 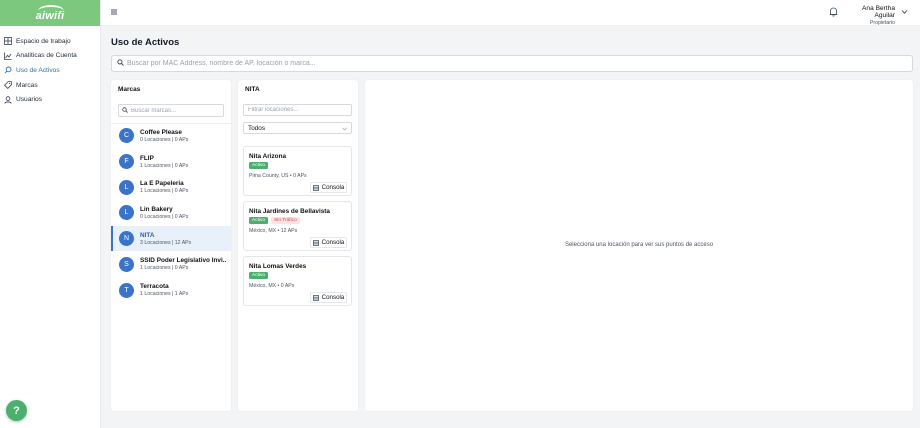 I want to click on brand-item-la-e-papeleria: L La E Papeleria 1 Locaciones | 0 APs, so click(x=171, y=187).